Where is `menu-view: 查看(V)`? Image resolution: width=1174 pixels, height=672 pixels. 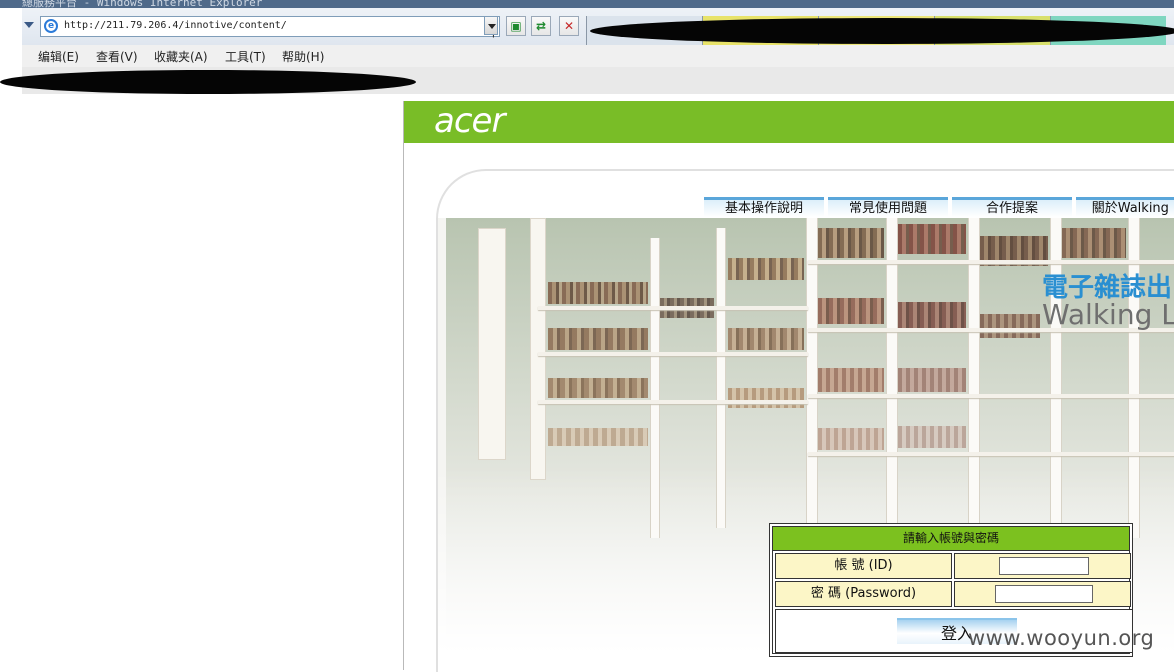 menu-view: 查看(V) is located at coordinates (117, 56).